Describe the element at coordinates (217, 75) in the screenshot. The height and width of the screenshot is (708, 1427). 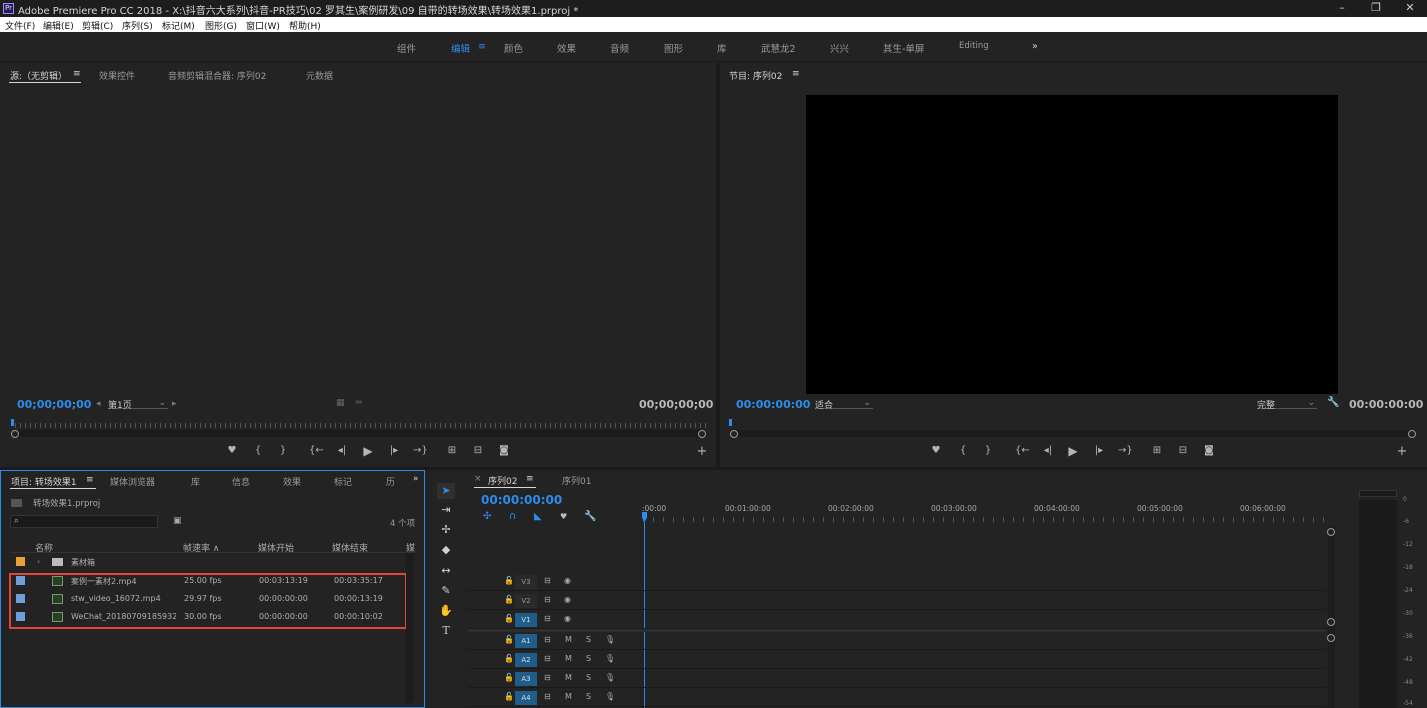
I see `tab-audio-clip-mixer: 音频剪辑混合器: 序列02` at that location.